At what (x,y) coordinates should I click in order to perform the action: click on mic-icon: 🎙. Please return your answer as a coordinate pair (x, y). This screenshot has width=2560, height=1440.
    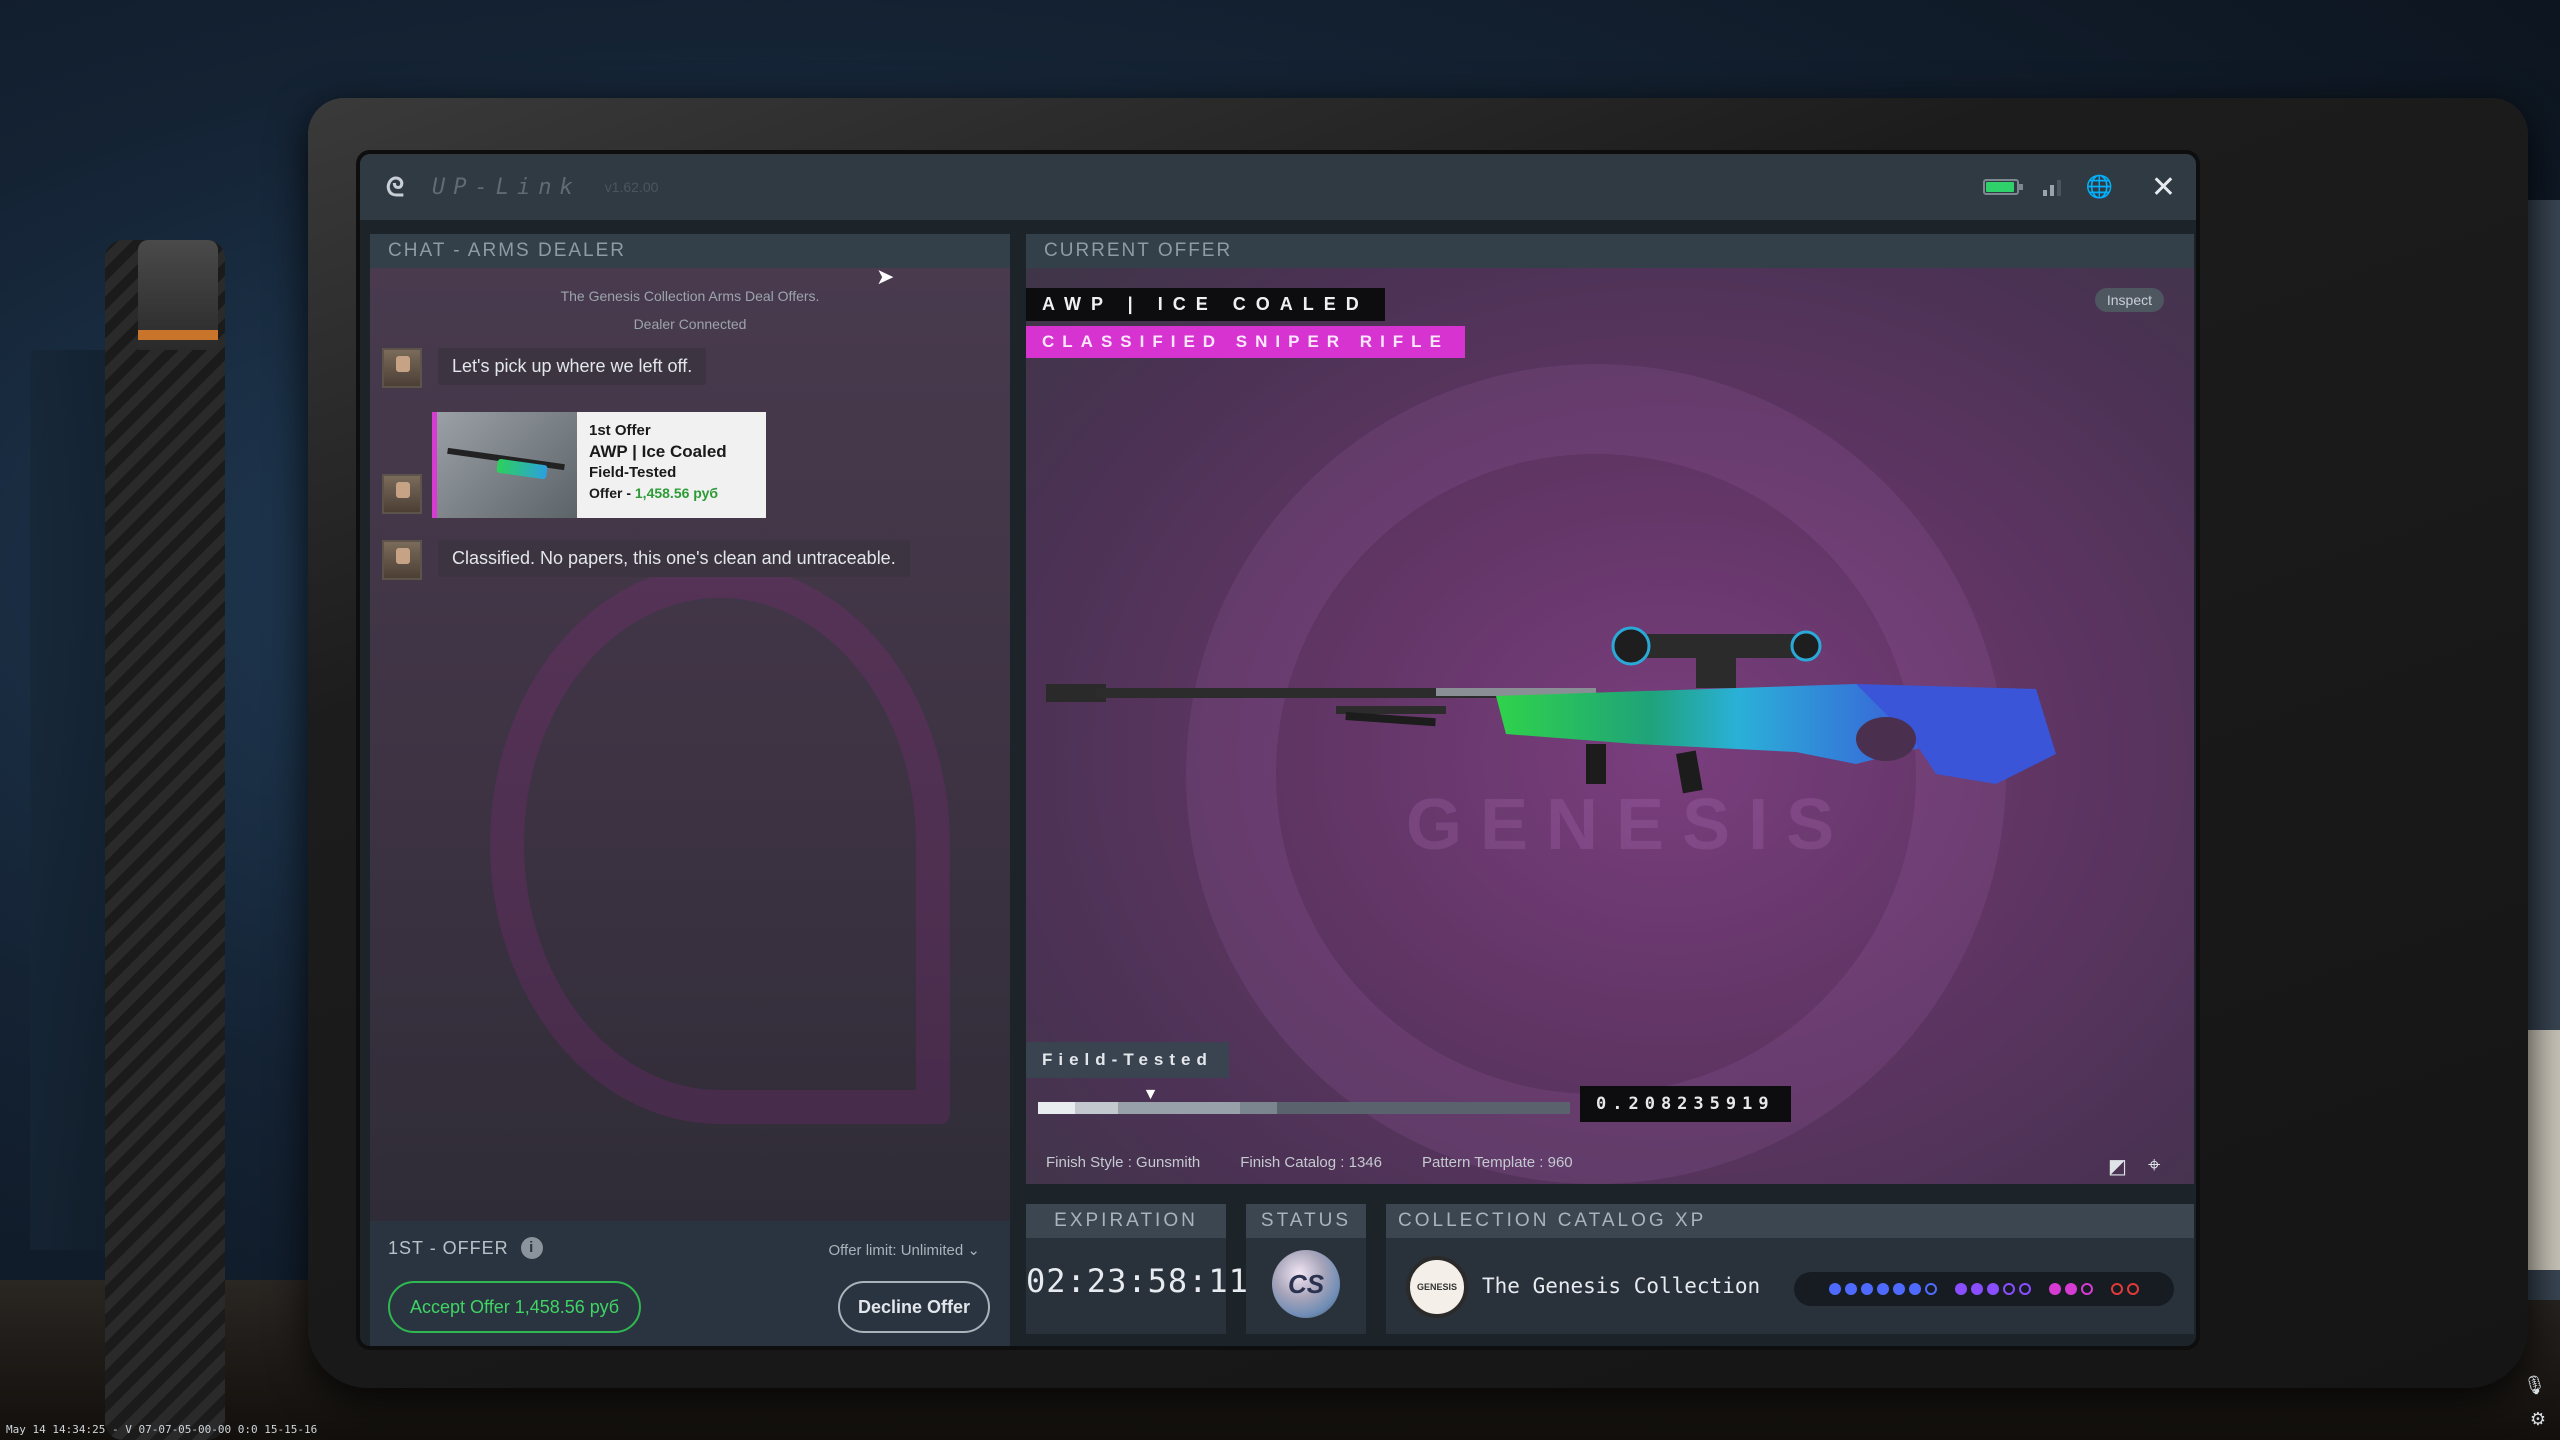
    Looking at the image, I should click on (2534, 1385).